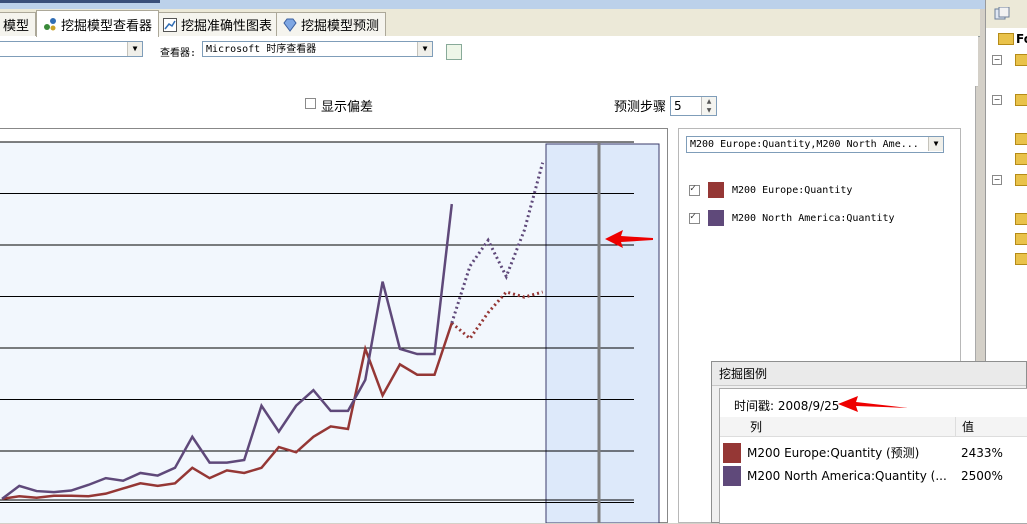 This screenshot has height=524, width=1027. What do you see at coordinates (640, 107) in the screenshot?
I see `predict-steps-label: 预测步骤` at bounding box center [640, 107].